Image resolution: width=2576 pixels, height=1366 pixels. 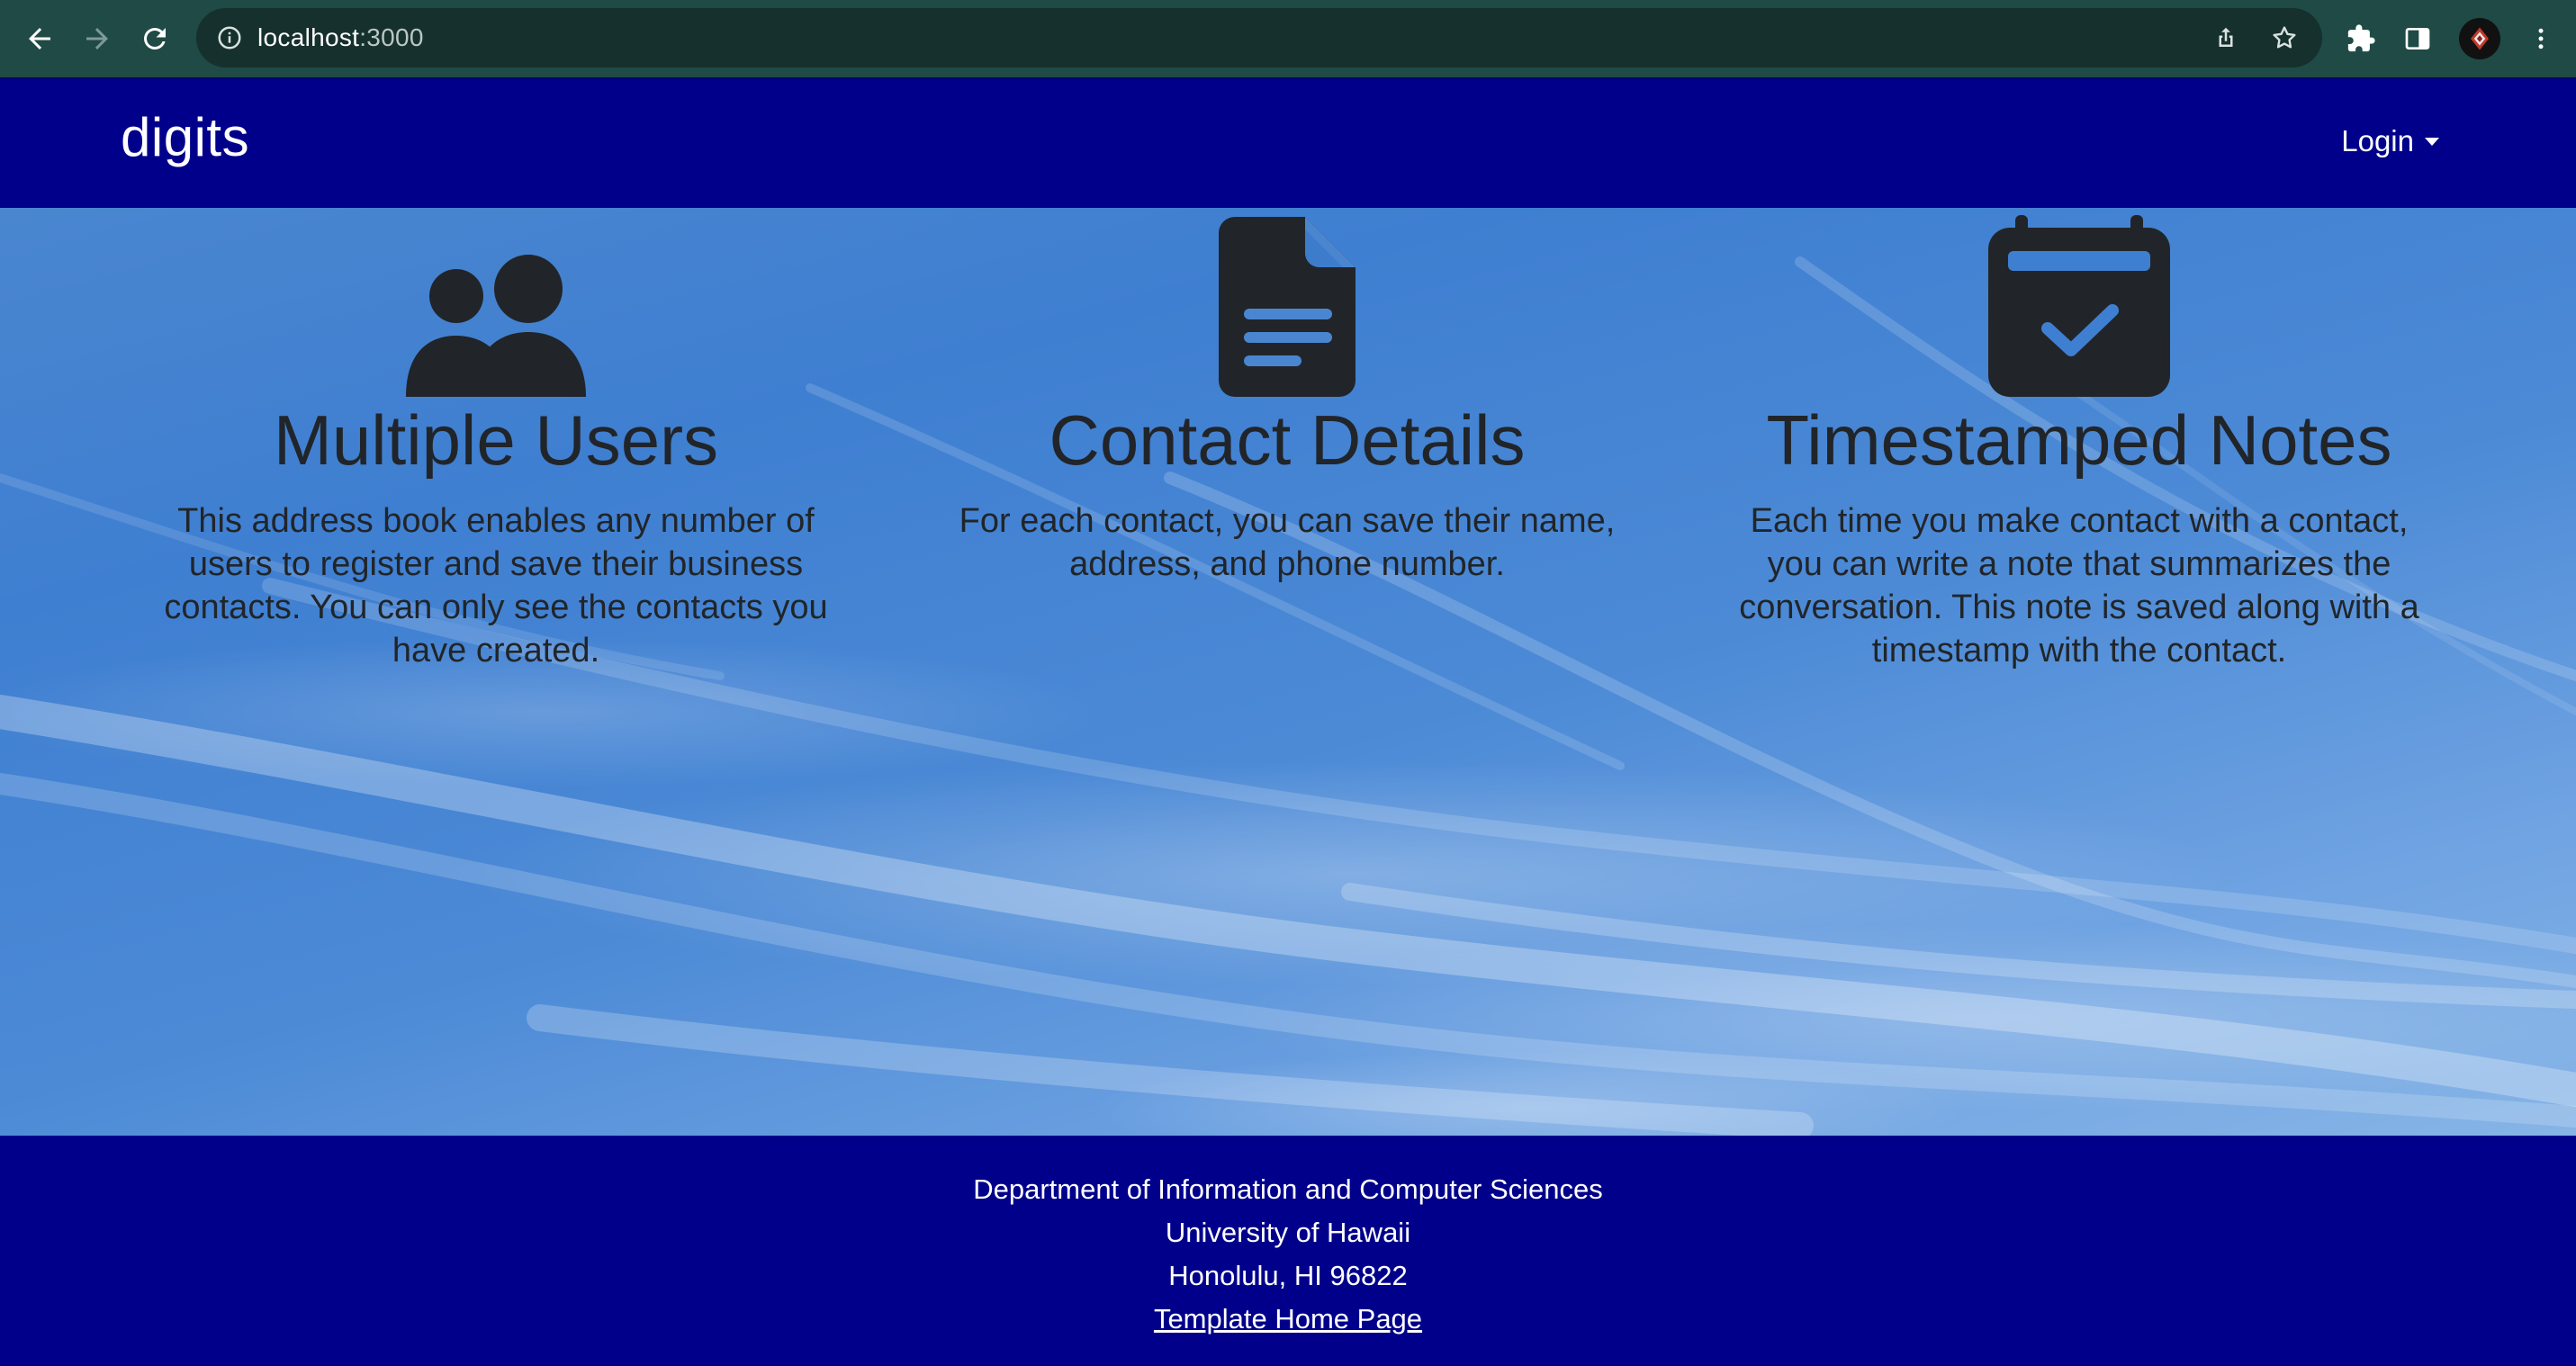 What do you see at coordinates (2284, 37) in the screenshot?
I see `bookmark-star-icon` at bounding box center [2284, 37].